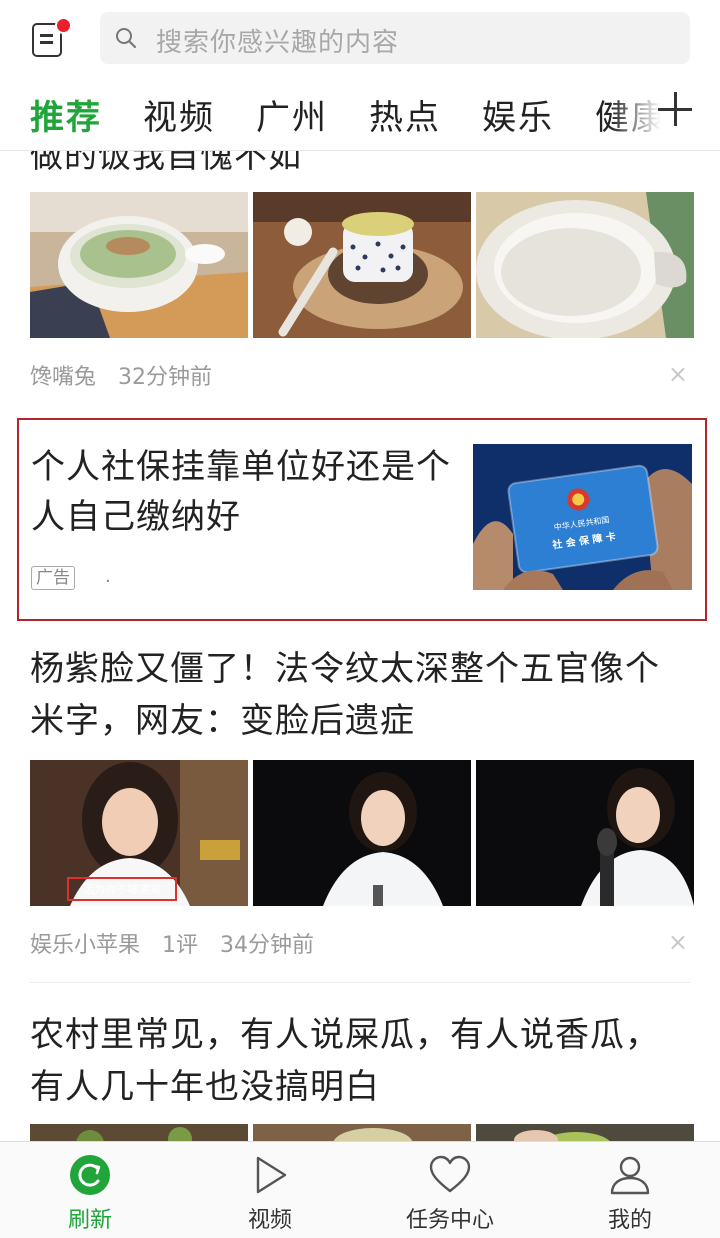 This screenshot has height=1238, width=720. Describe the element at coordinates (89, 1220) in the screenshot. I see `nav-label: 刷新` at that location.